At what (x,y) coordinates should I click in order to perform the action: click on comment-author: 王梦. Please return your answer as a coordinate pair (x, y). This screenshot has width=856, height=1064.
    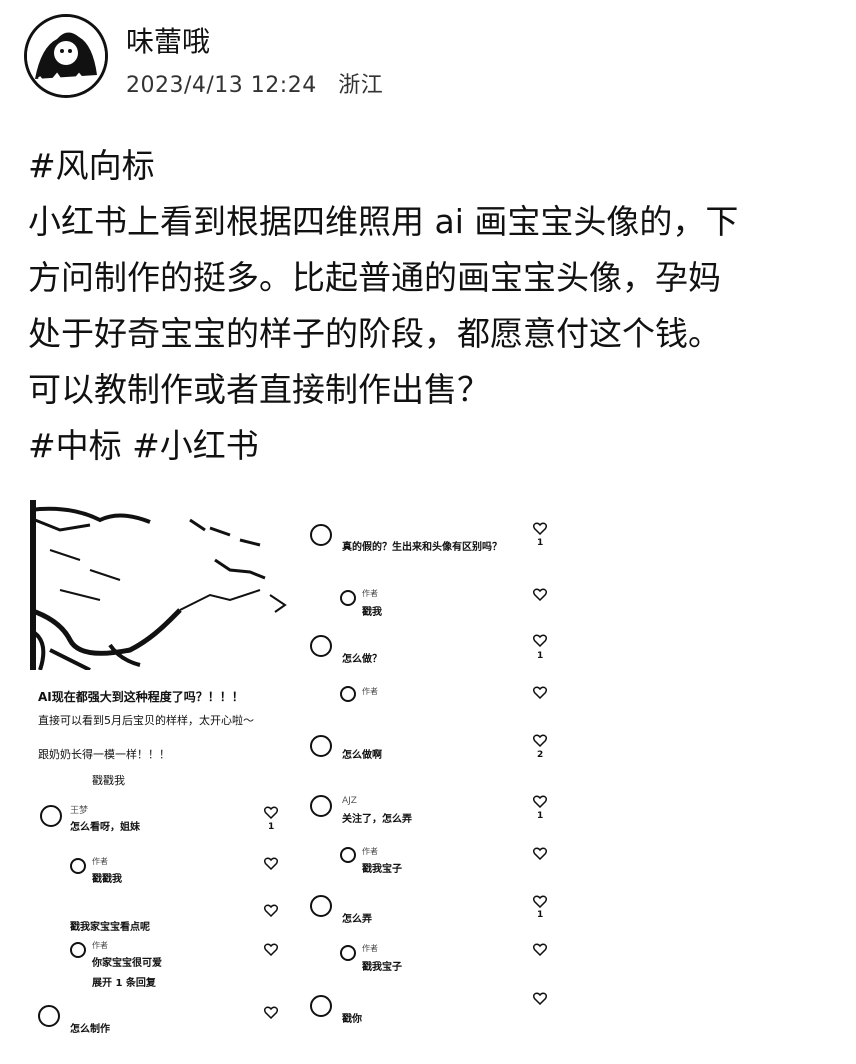
    Looking at the image, I should click on (79, 811).